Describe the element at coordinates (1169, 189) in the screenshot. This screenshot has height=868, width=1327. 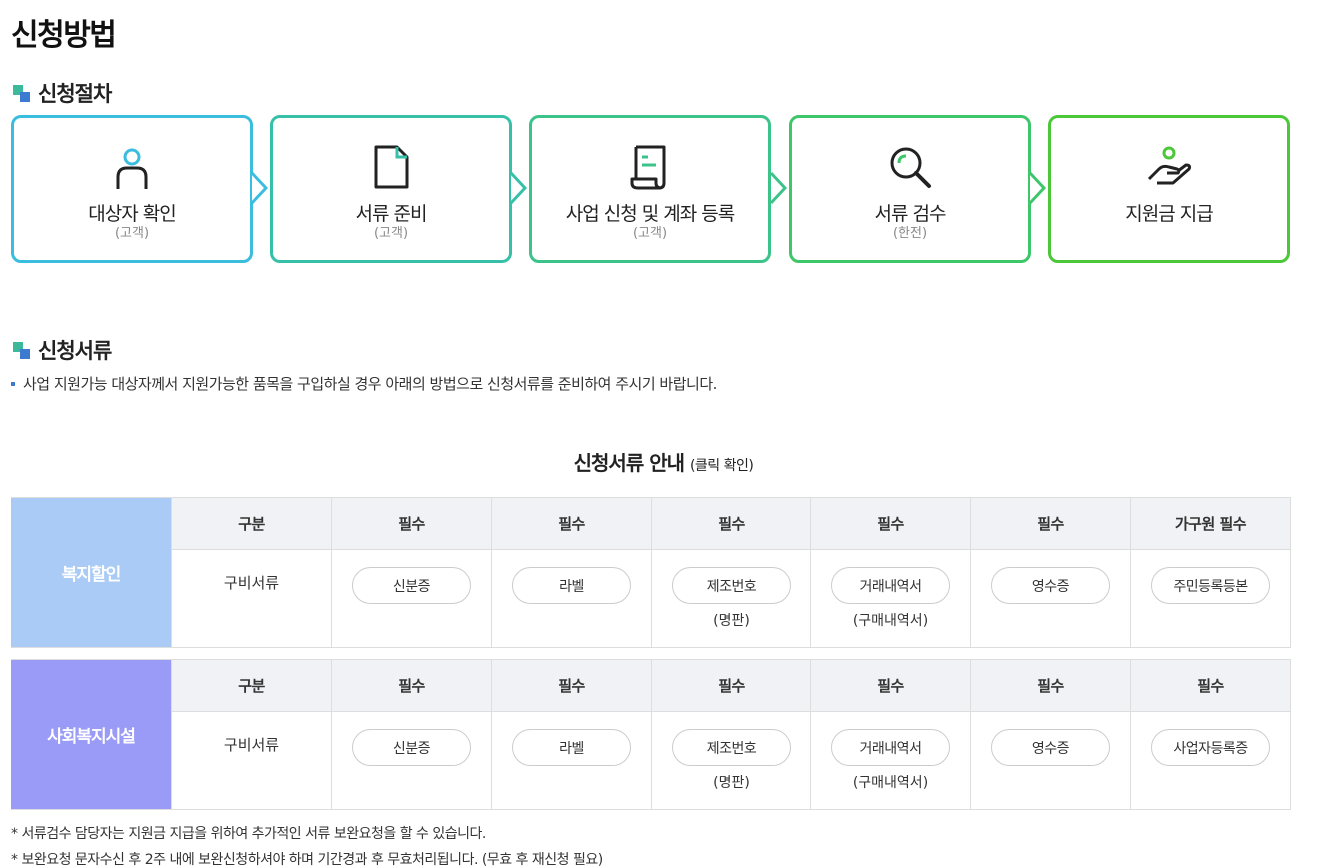
I see `step-subsidy-payment: 지원금 지급` at that location.